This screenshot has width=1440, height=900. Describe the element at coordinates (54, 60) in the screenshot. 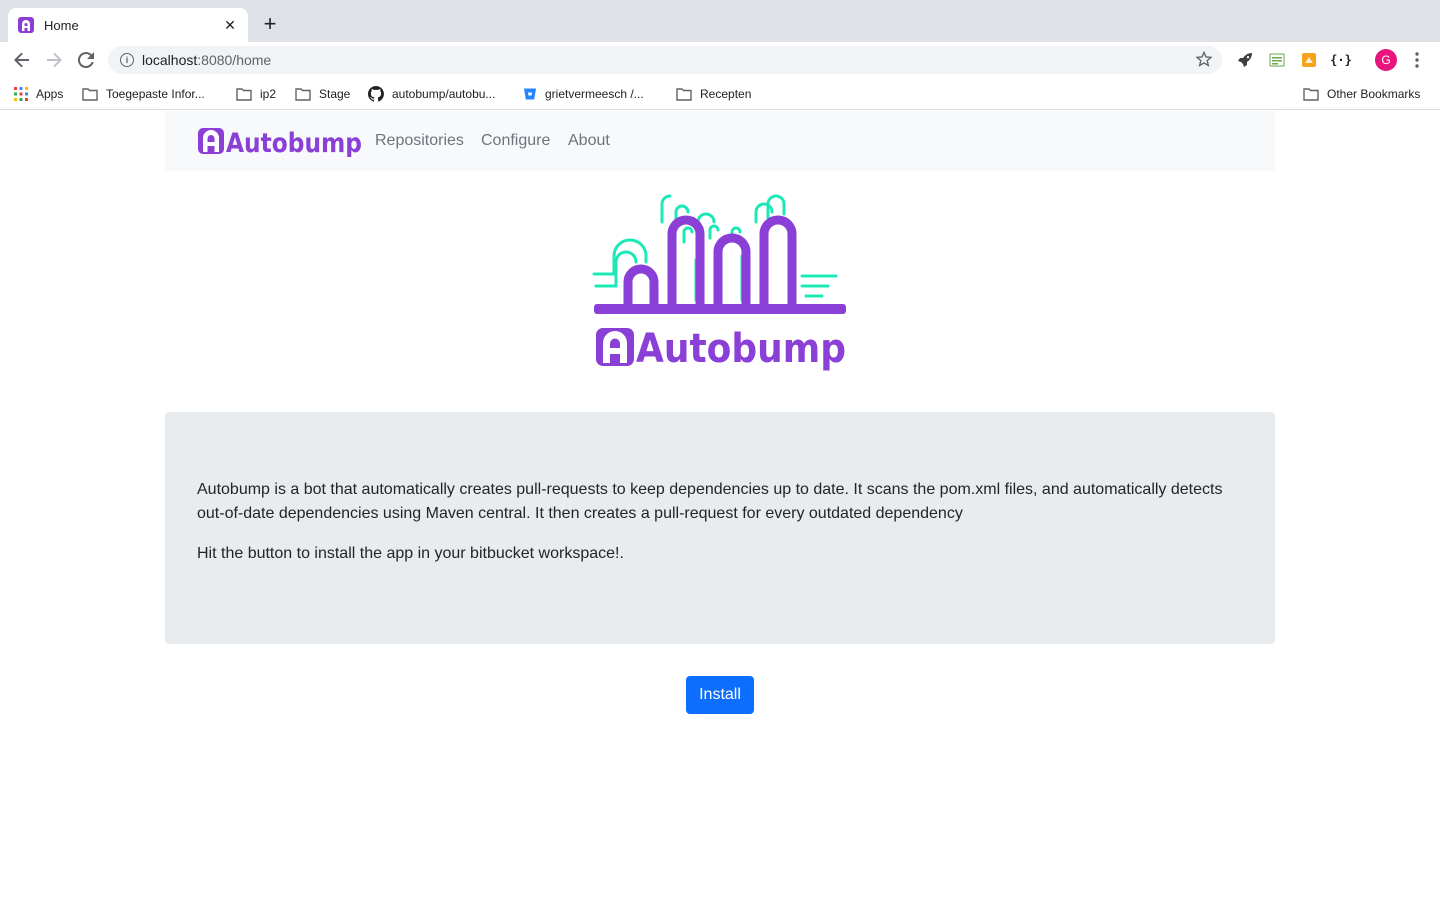

I see `forward-arrow-icon` at that location.